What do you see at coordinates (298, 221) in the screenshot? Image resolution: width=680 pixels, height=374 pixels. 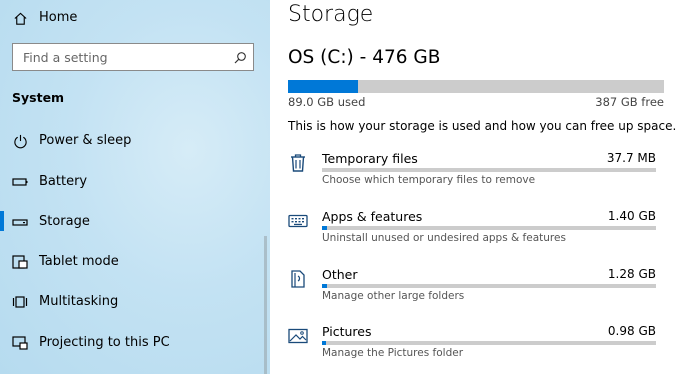 I see `keyboard-icon` at bounding box center [298, 221].